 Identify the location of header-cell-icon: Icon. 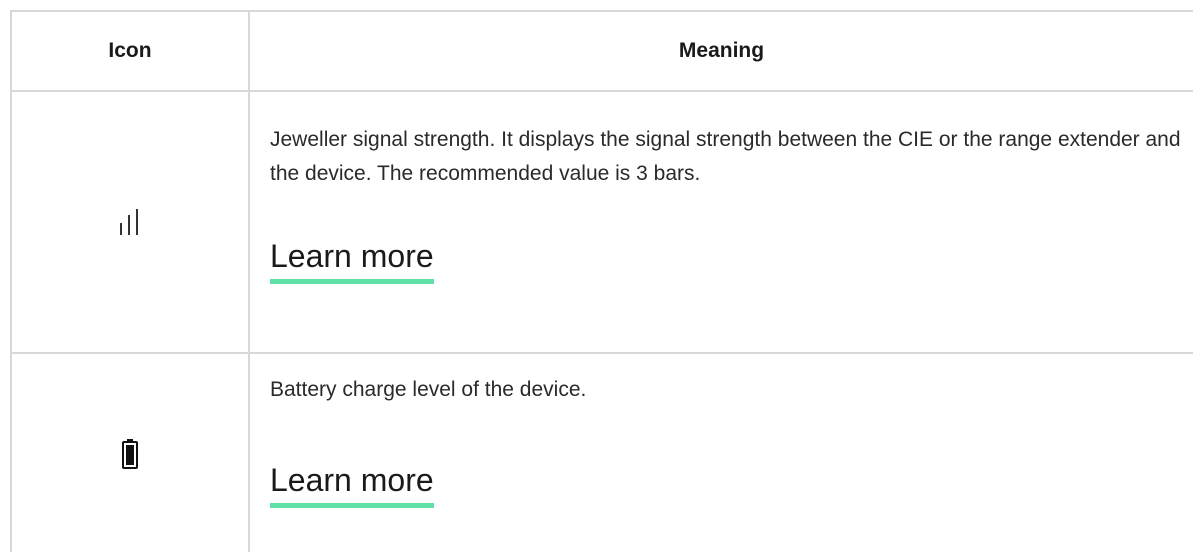
(130, 51).